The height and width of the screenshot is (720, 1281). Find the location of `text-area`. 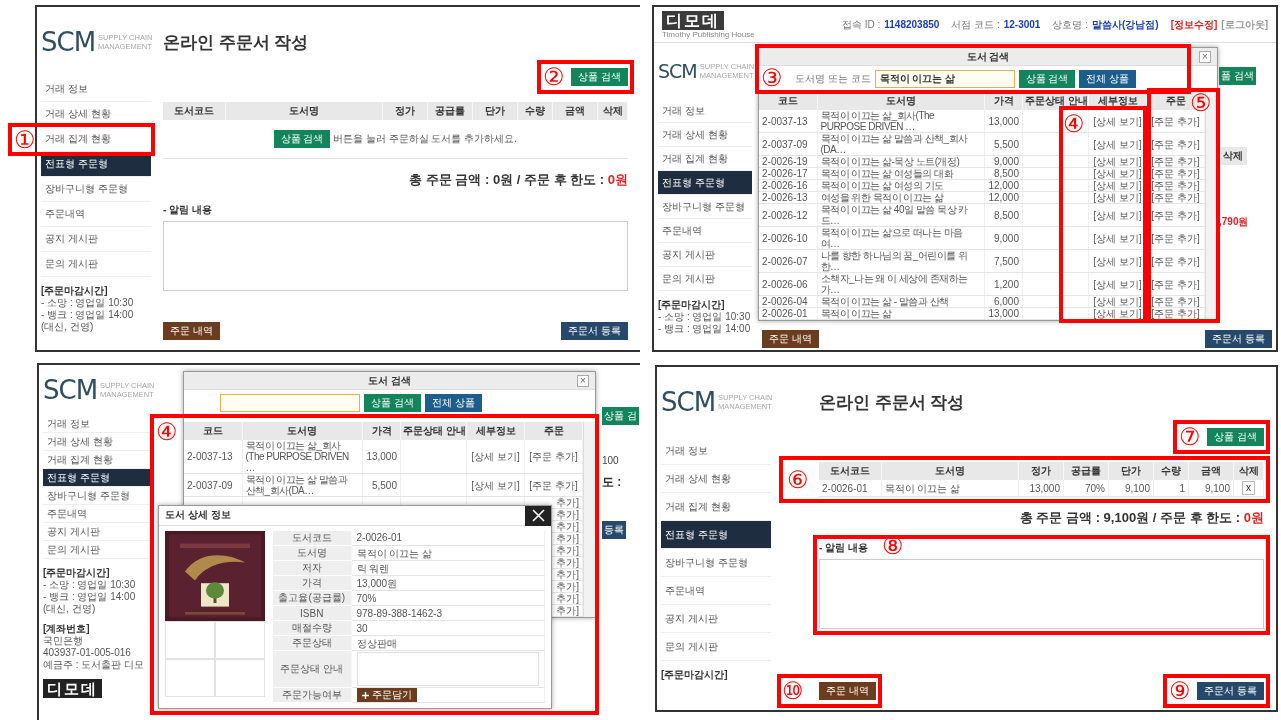

text-area is located at coordinates (448, 669).